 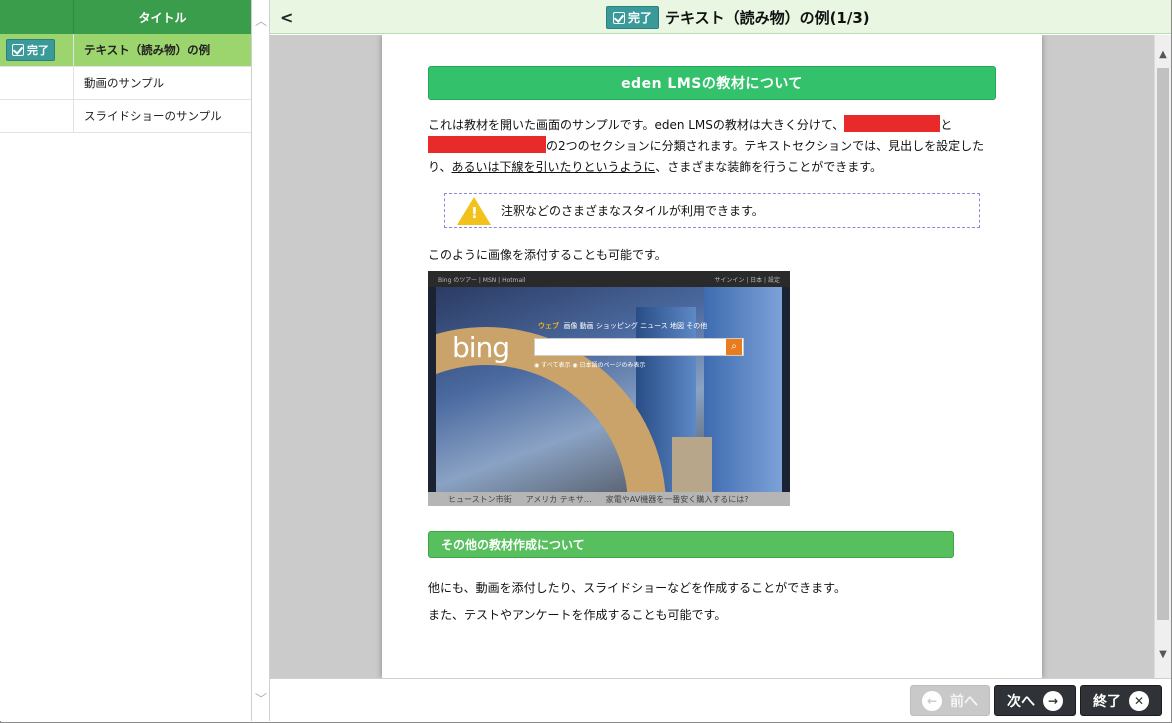 What do you see at coordinates (1139, 700) in the screenshot?
I see `close-icon: ✕` at bounding box center [1139, 700].